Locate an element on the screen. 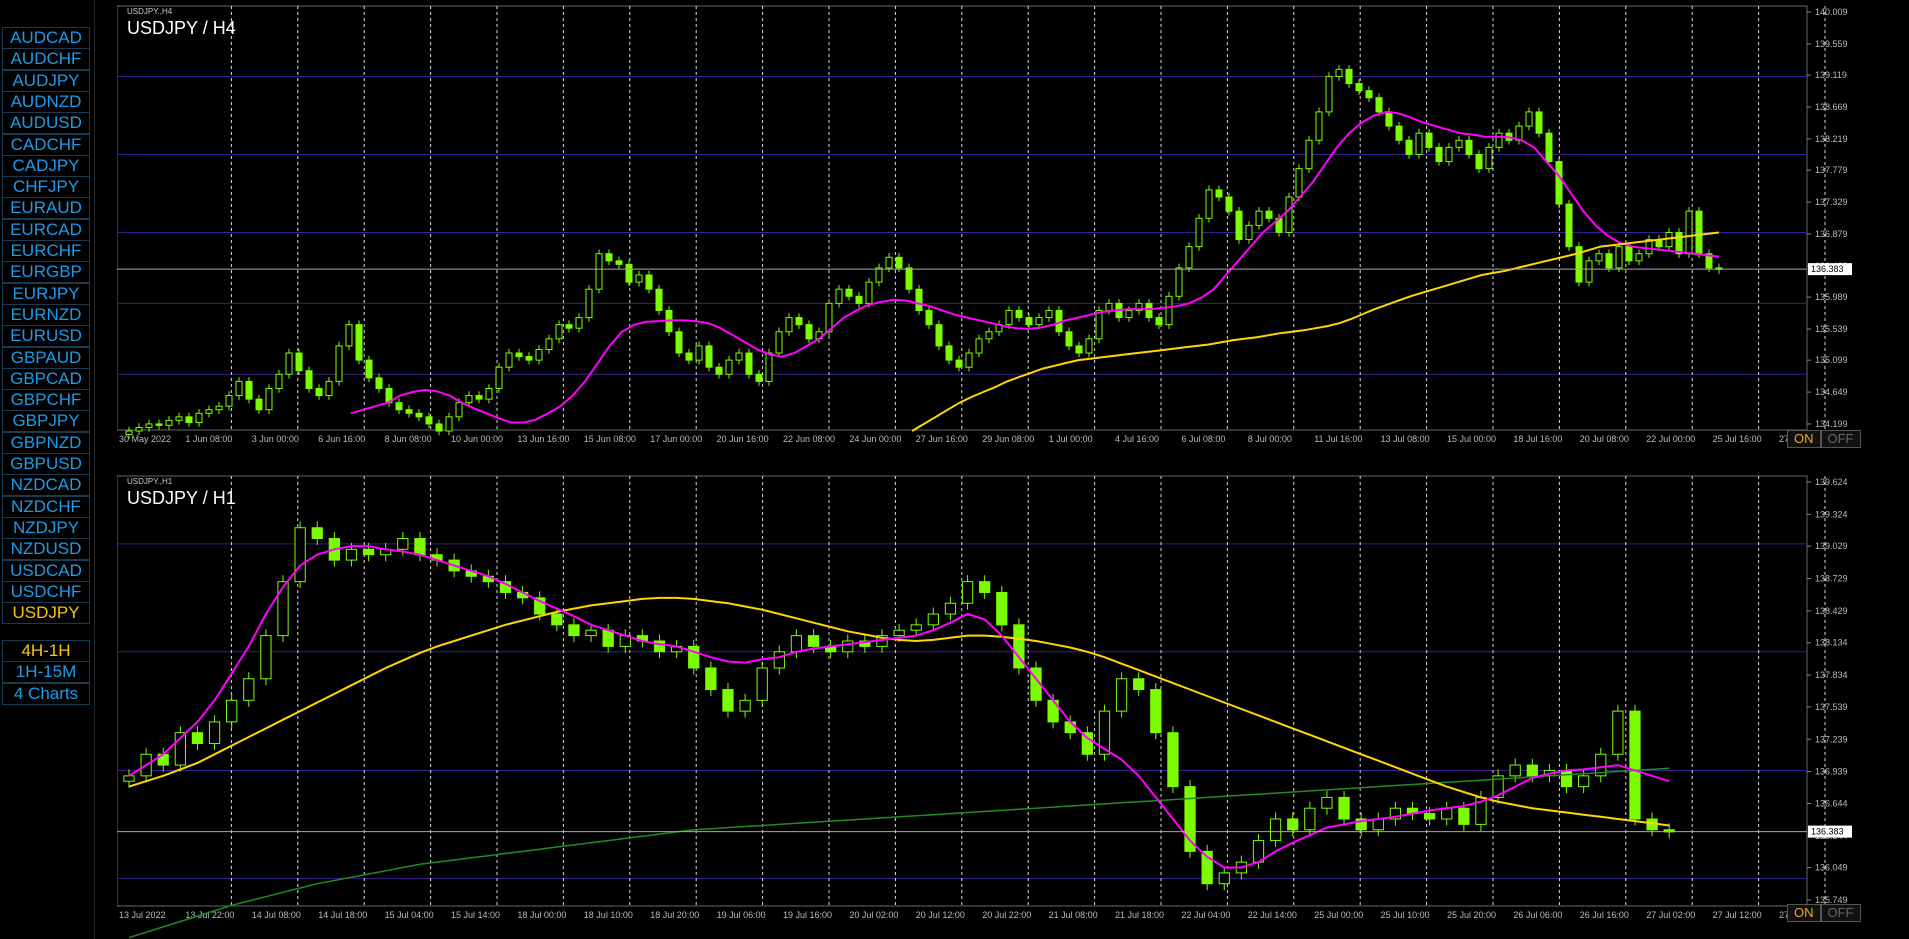 This screenshot has width=1909, height=939. mode-button-4-charts: 4 Charts is located at coordinates (46, 693).